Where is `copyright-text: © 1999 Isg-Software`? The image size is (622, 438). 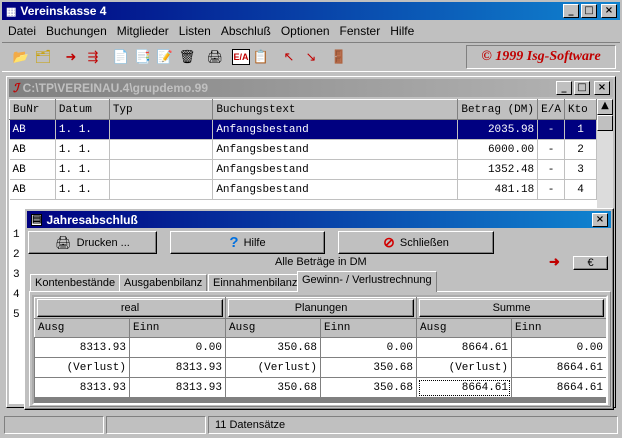 copyright-text: © 1999 Isg-Software is located at coordinates (541, 56).